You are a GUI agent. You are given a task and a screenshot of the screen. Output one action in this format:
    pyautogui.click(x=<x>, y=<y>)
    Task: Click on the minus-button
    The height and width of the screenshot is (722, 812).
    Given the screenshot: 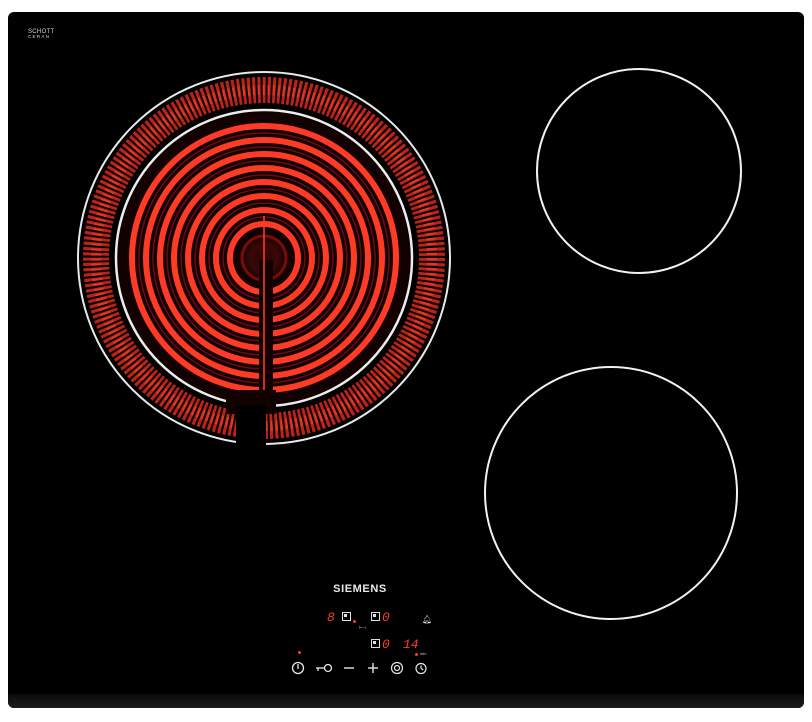 What is the action you would take?
    pyautogui.click(x=349, y=668)
    